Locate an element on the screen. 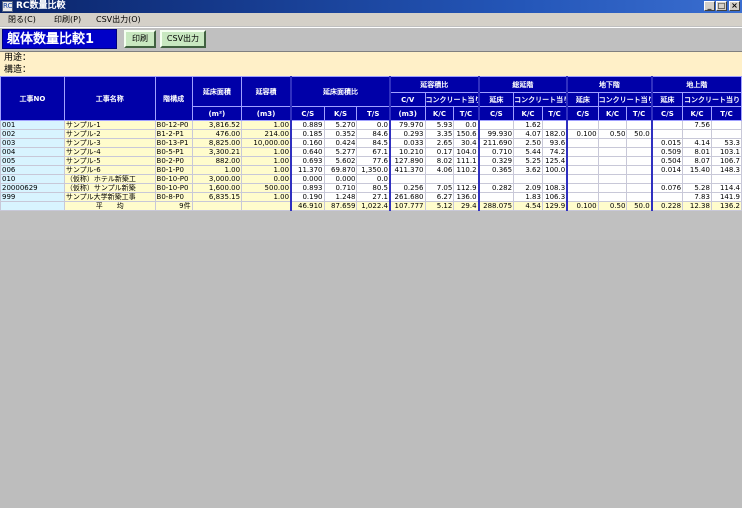 This screenshot has width=742, height=508. cell-name: サンプル-6 is located at coordinates (109, 170).